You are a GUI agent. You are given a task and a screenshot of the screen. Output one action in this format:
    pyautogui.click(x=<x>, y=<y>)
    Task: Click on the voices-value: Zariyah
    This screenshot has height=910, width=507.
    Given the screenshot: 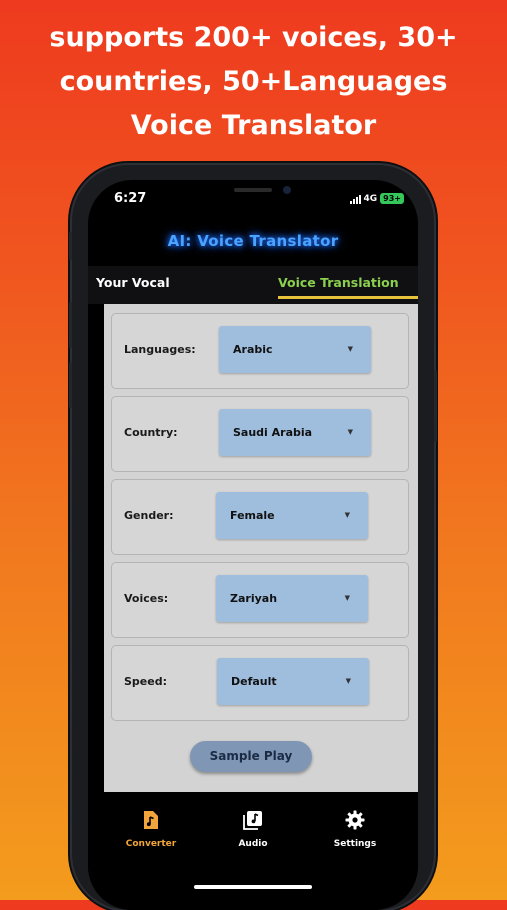 What is the action you would take?
    pyautogui.click(x=254, y=598)
    